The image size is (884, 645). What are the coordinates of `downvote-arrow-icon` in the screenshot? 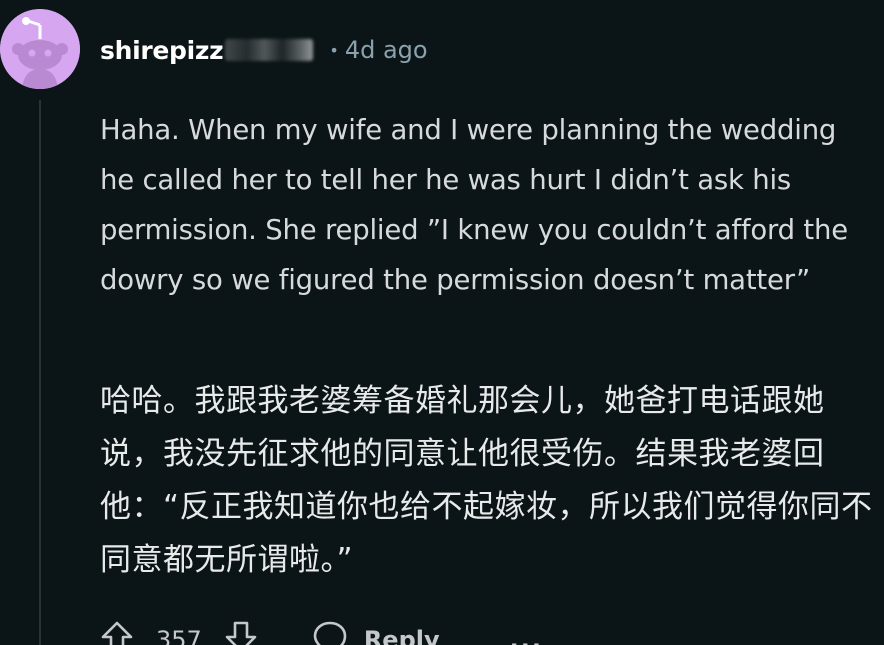 It's located at (241, 632).